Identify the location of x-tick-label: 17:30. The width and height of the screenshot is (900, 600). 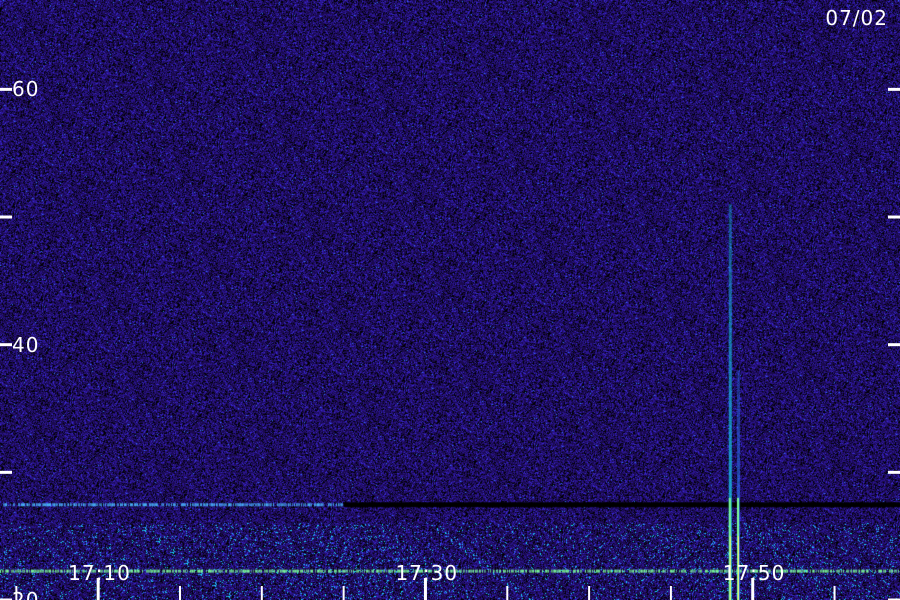
(427, 573).